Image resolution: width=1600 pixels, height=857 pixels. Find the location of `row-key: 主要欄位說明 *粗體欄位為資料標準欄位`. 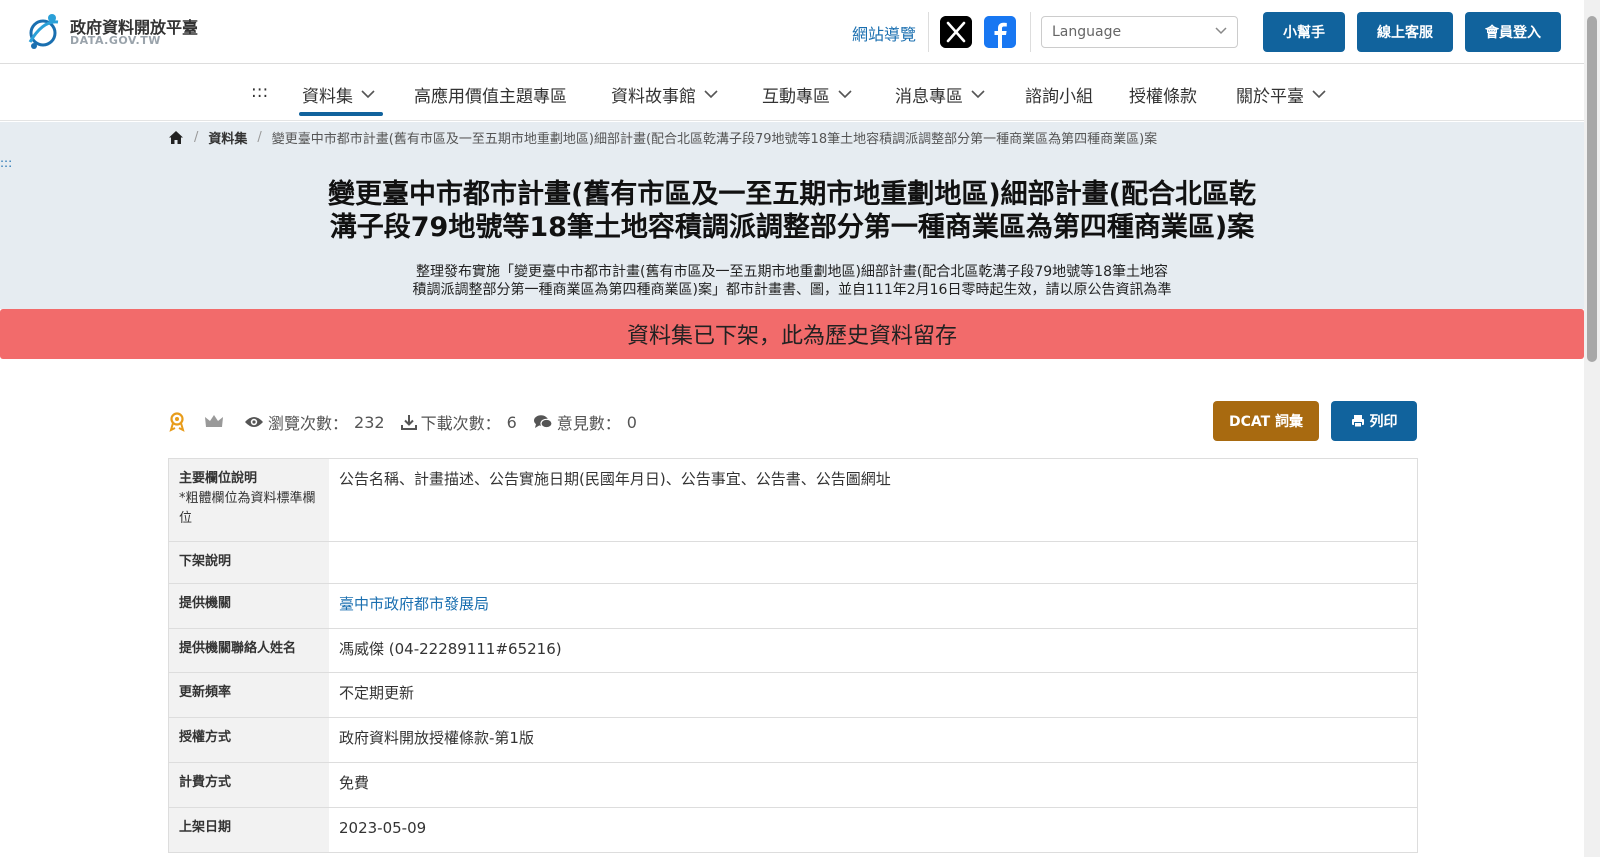

row-key: 主要欄位說明 *粗體欄位為資料標準欄位 is located at coordinates (249, 500).